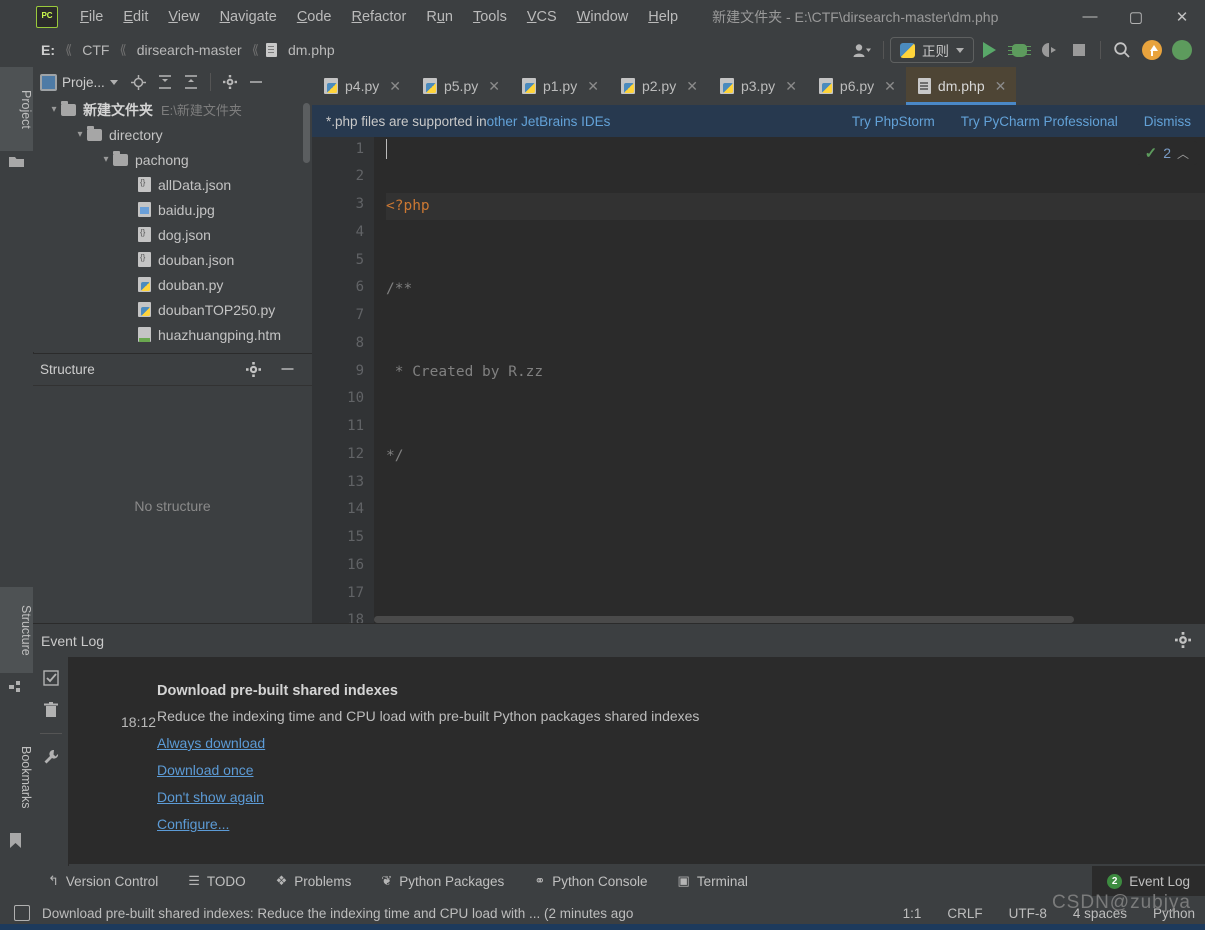 This screenshot has width=1205, height=930. What do you see at coordinates (16, 109) in the screenshot?
I see `sidebar-item-project: Project` at bounding box center [16, 109].